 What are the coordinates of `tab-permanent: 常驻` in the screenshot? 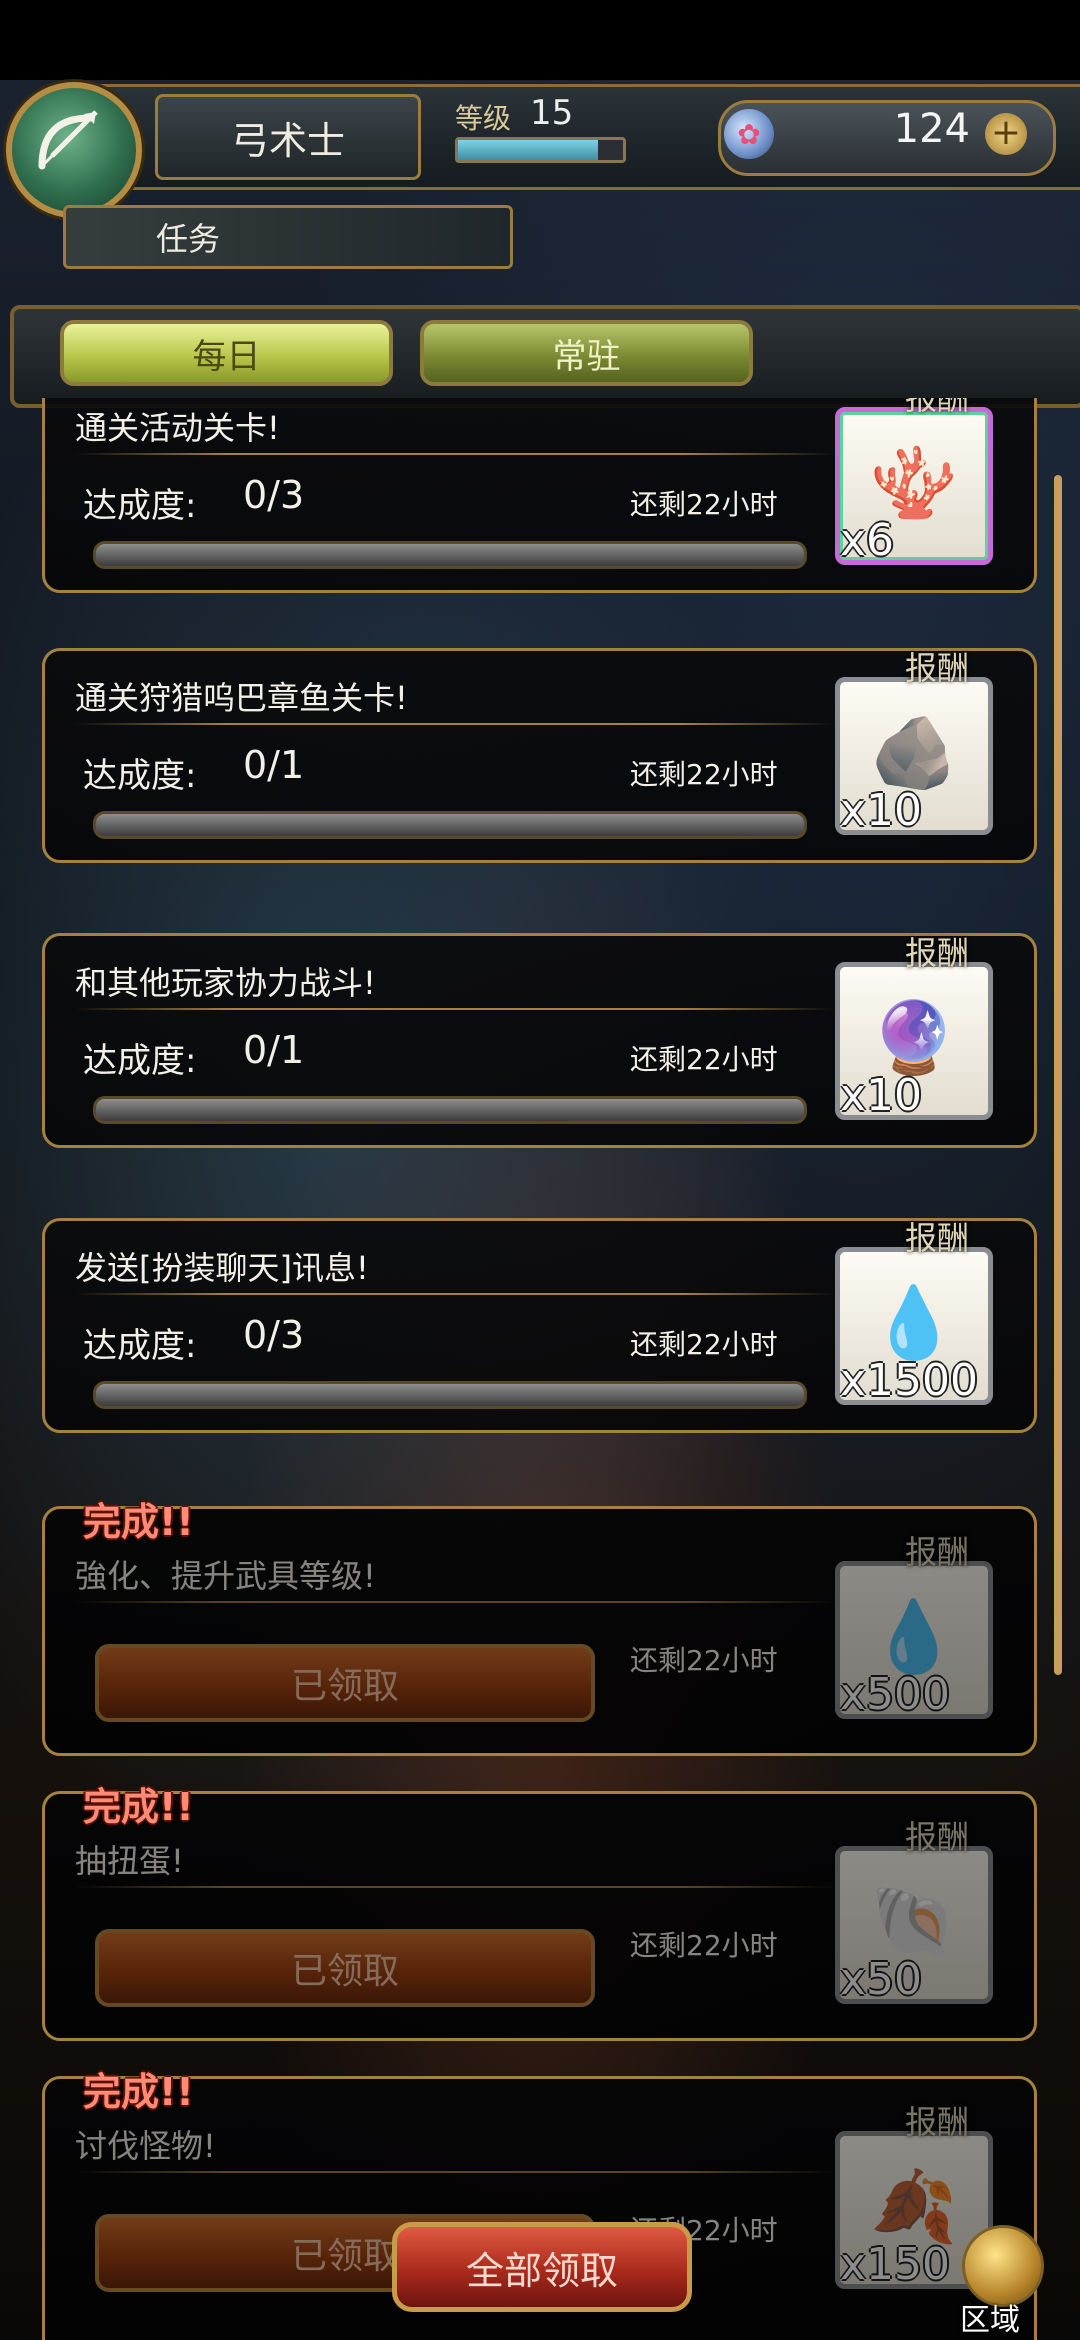 It's located at (586, 353).